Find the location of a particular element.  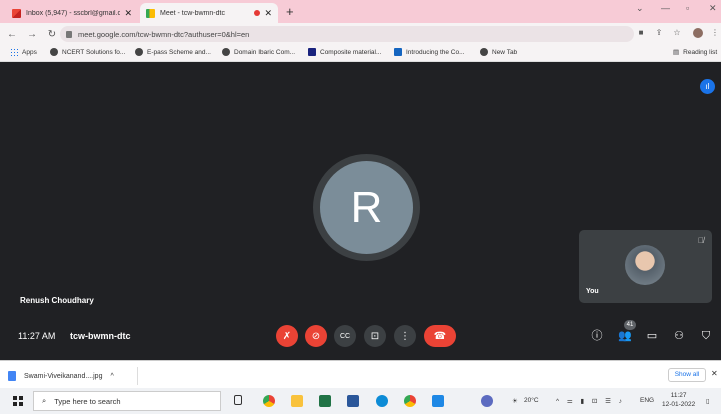

present-icon: ⊡ is located at coordinates (375, 336).